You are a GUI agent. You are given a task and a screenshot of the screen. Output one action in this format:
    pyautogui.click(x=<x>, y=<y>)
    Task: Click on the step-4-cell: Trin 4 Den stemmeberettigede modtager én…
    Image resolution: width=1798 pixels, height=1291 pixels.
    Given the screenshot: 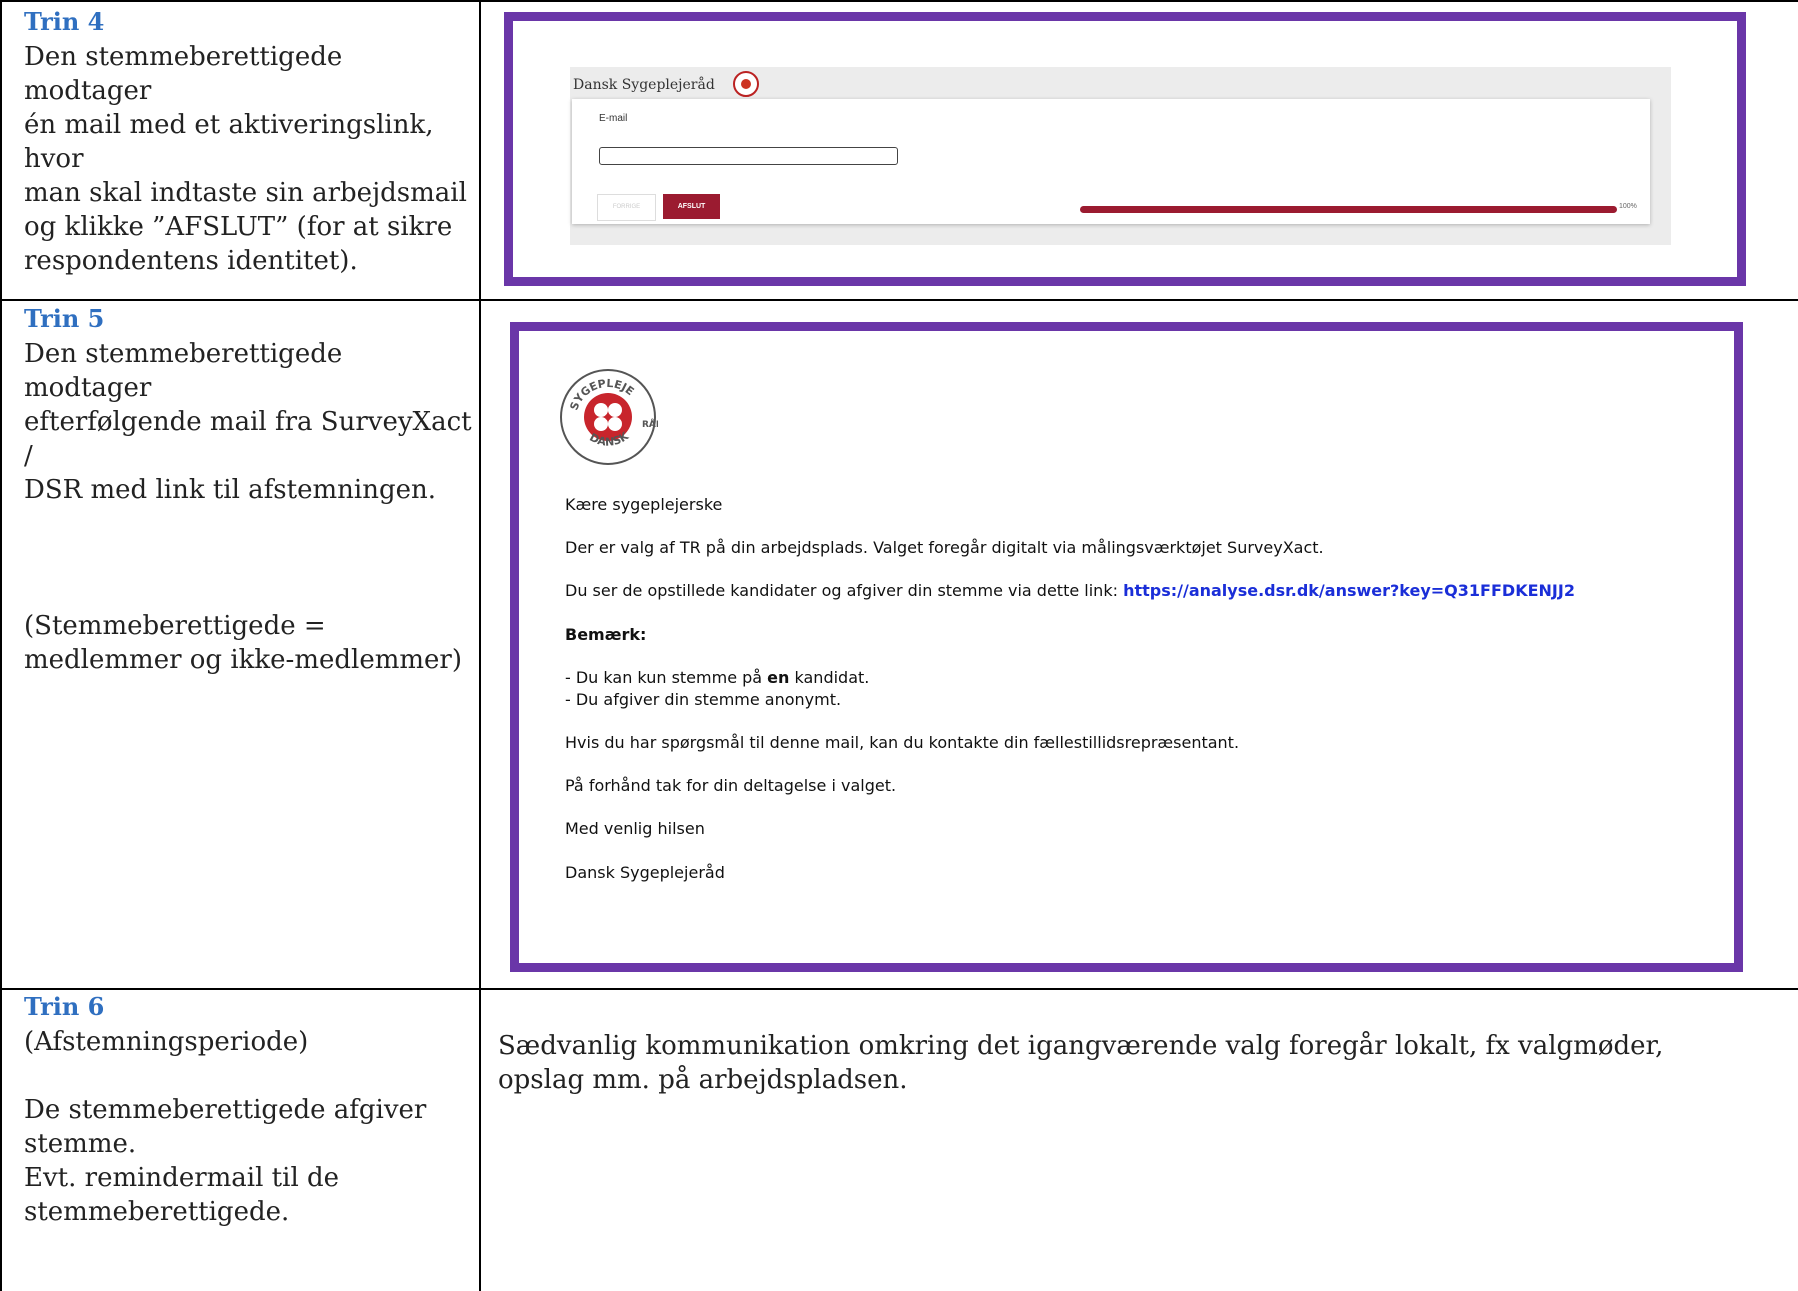 What is the action you would take?
    pyautogui.click(x=249, y=143)
    